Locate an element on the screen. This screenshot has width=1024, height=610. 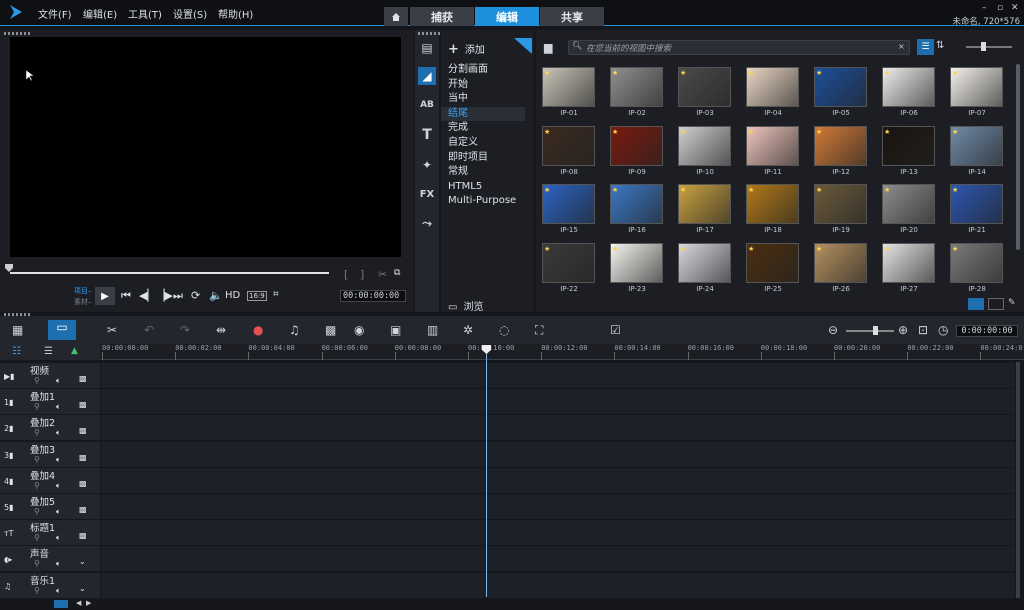
multi-camera-icon: ▥ is located at coordinates (432, 330).